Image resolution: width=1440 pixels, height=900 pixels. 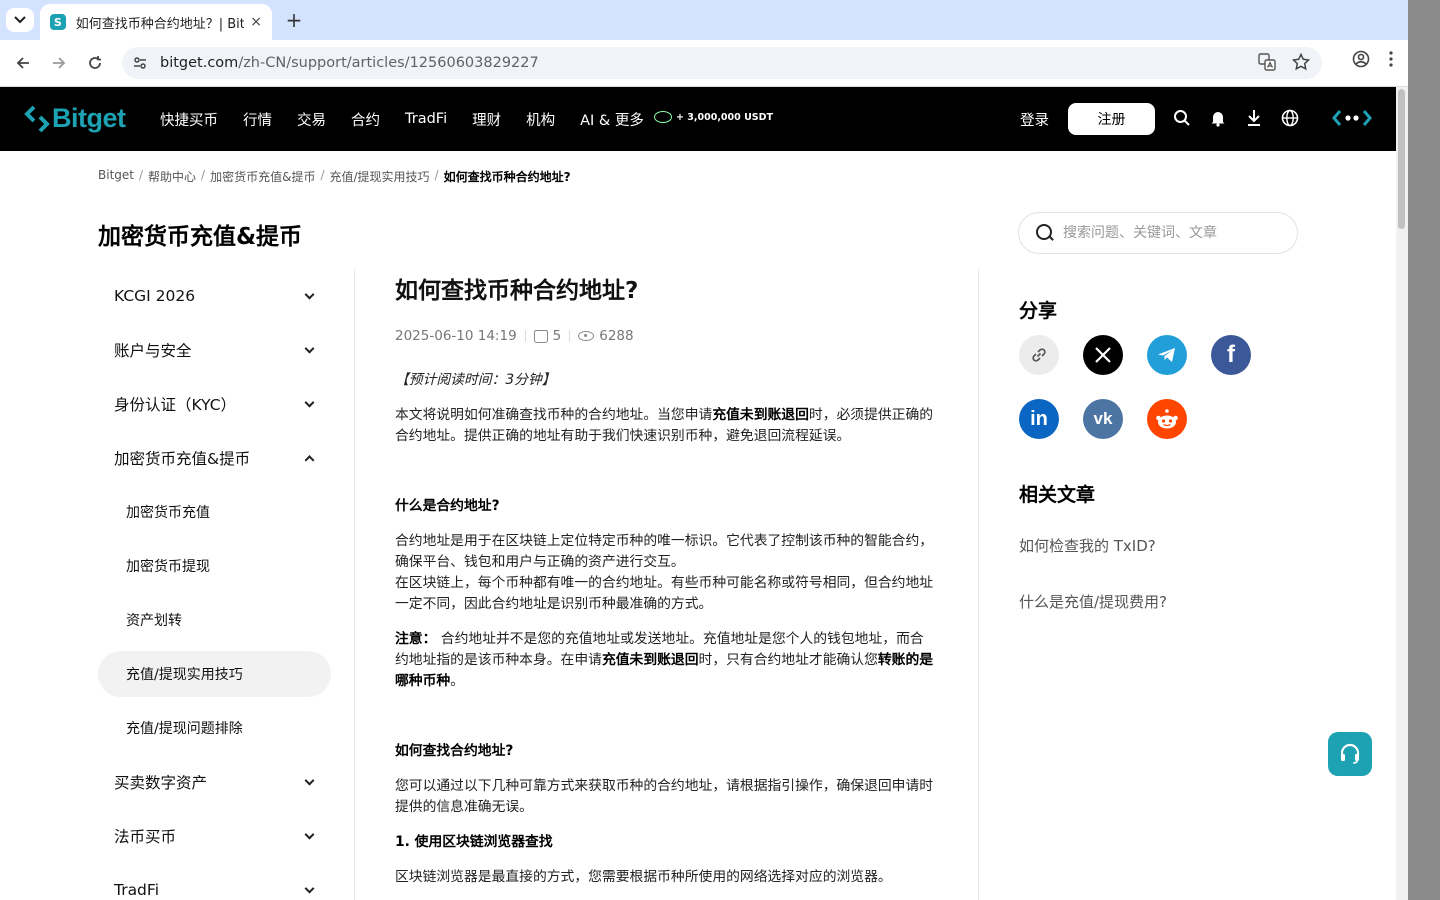 I want to click on login-link: 登录, so click(x=1034, y=119).